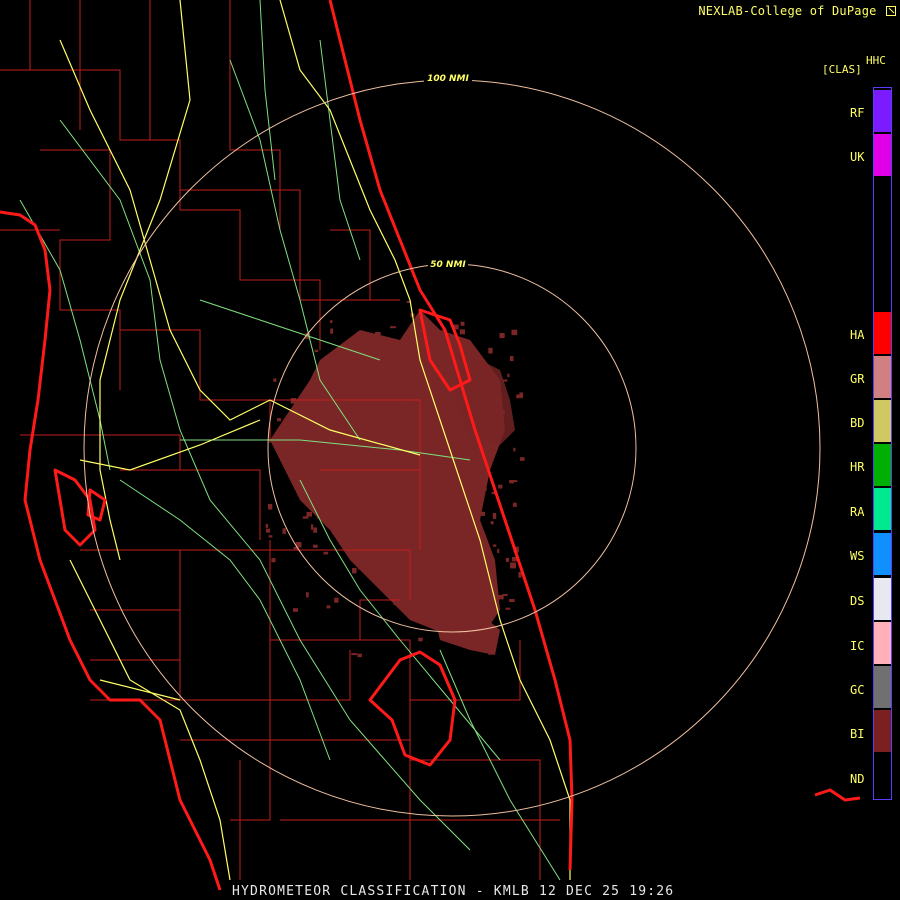  What do you see at coordinates (882, 421) in the screenshot?
I see `legend-swatch-bd` at bounding box center [882, 421].